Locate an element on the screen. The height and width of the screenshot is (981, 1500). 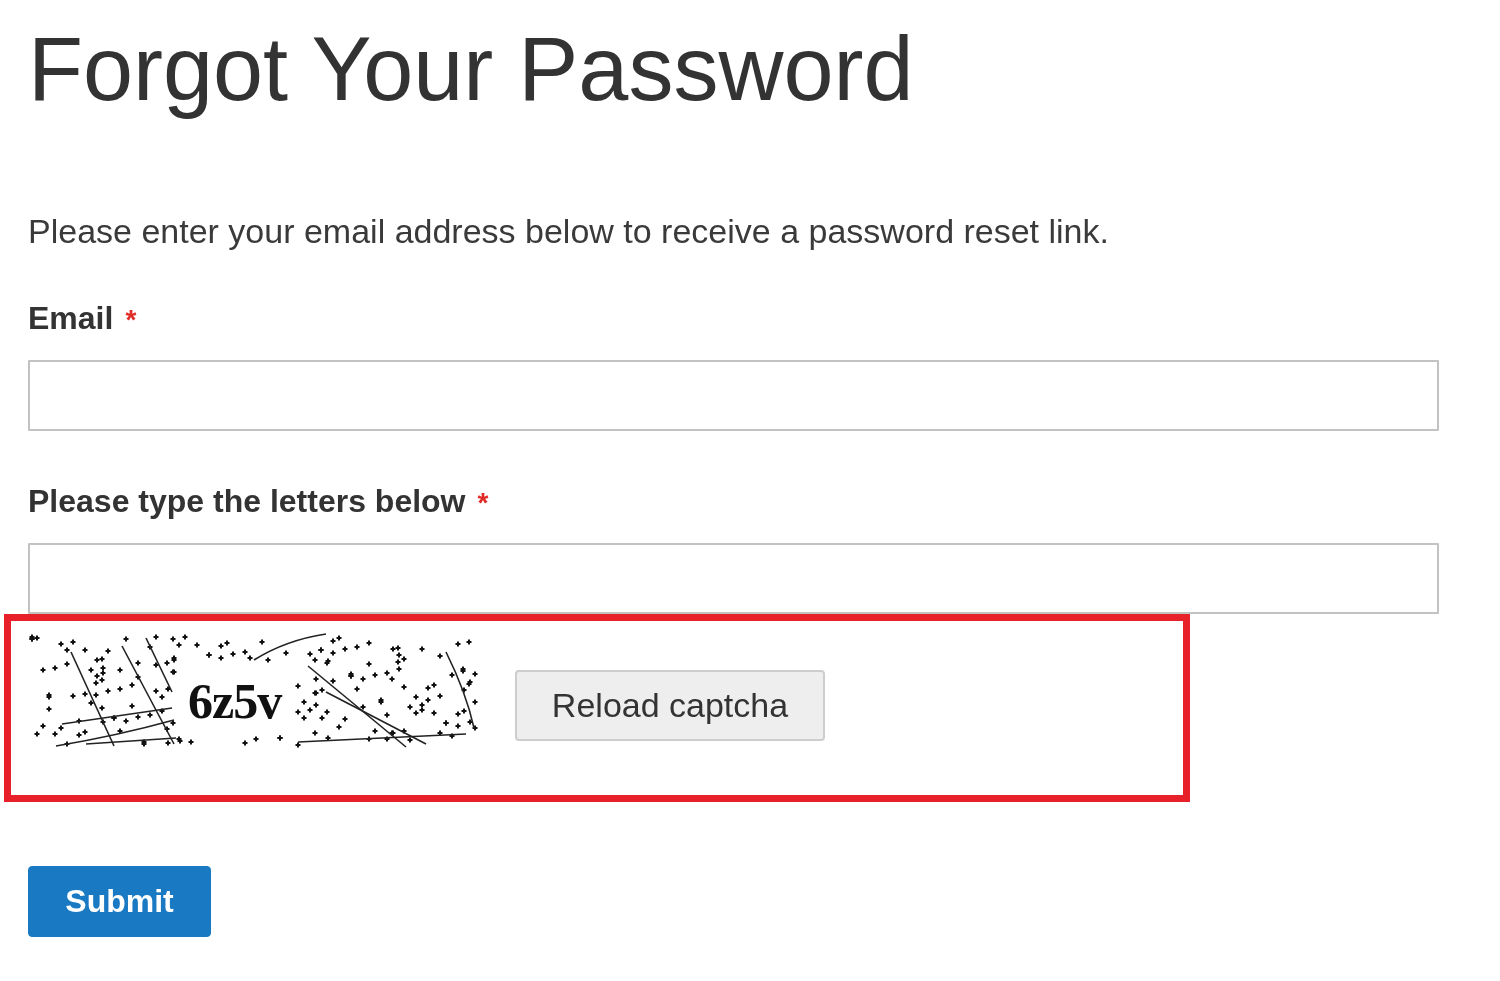
reload-captcha-button: Reload captcha is located at coordinates (670, 705).